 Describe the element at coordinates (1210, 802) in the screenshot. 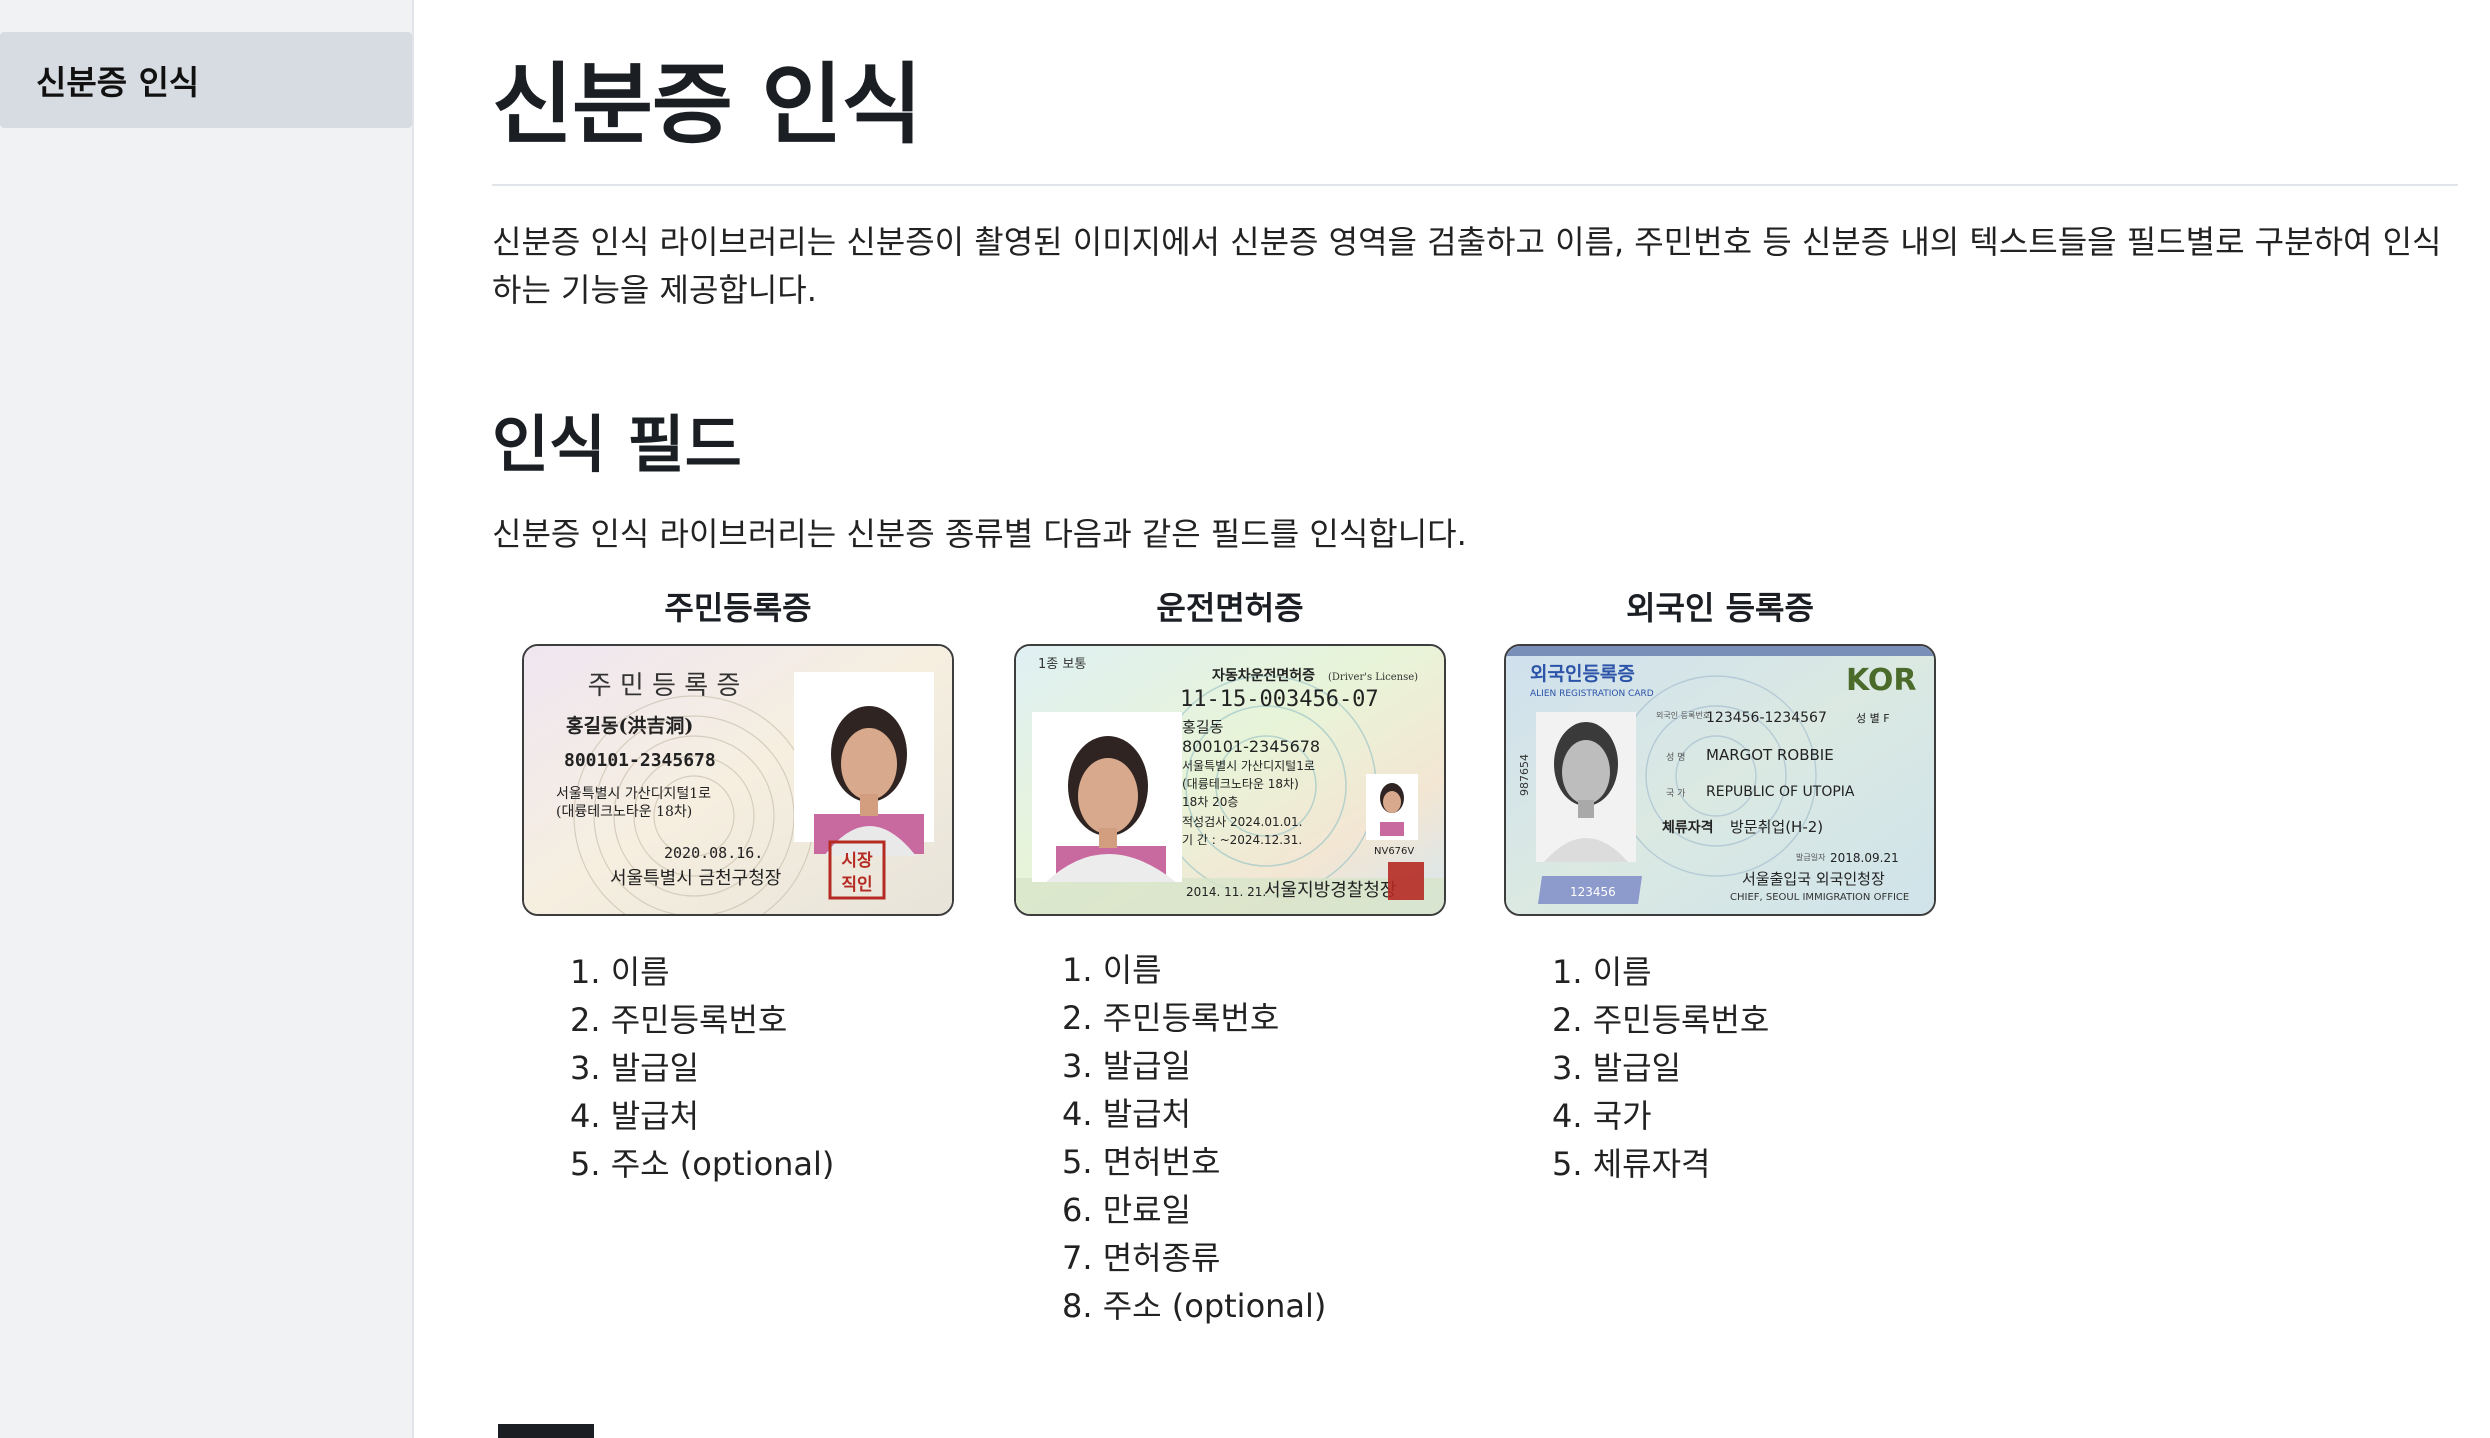

I see `card-address-3: 18차 20층` at that location.